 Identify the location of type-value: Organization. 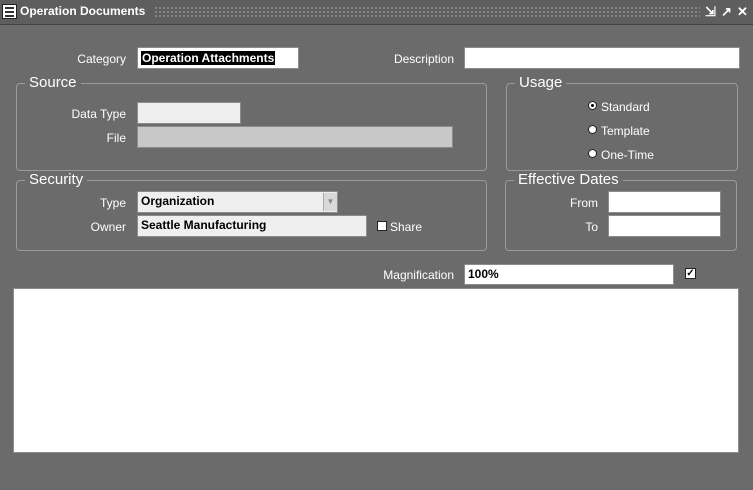
(178, 201).